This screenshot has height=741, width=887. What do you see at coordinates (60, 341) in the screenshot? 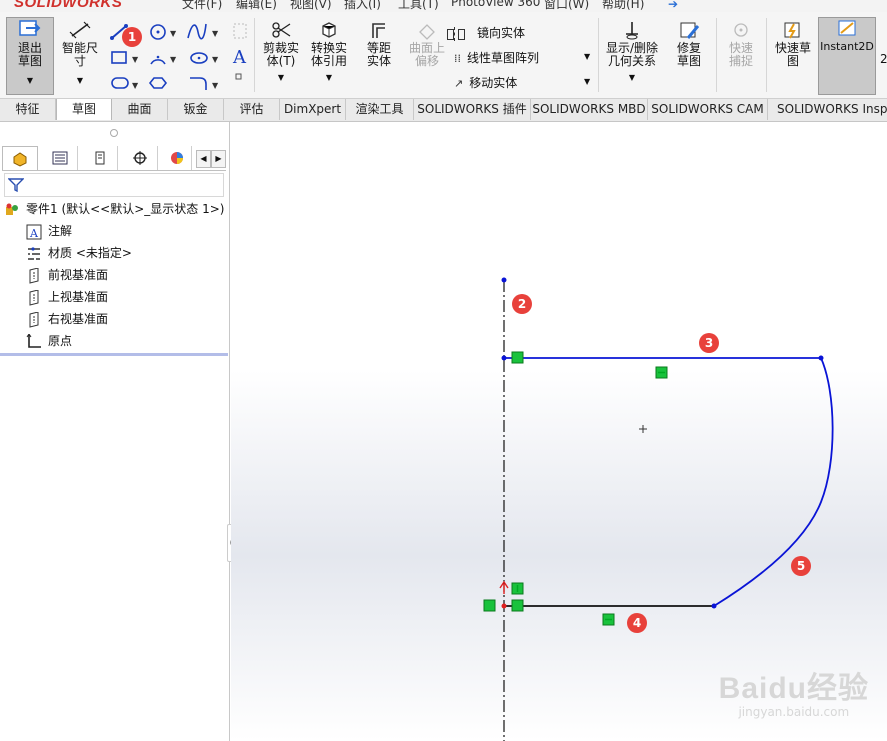
I see `origin-label: 原点` at bounding box center [60, 341].